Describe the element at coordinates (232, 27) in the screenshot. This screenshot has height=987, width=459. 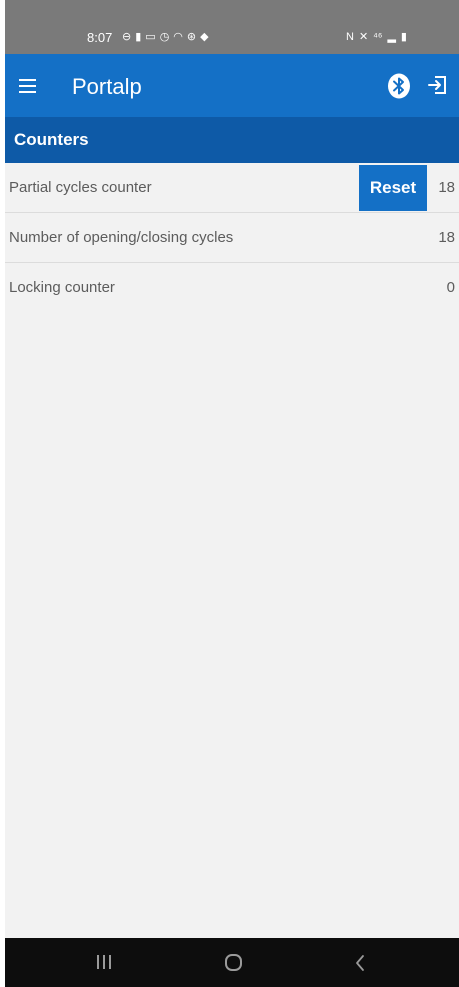
I see `status-bar: 8:07 ⊖ ▮ ▭ ◷ ◠ ⊛ ◆ N ✕ ⁴⁶ ▂ ▮` at that location.